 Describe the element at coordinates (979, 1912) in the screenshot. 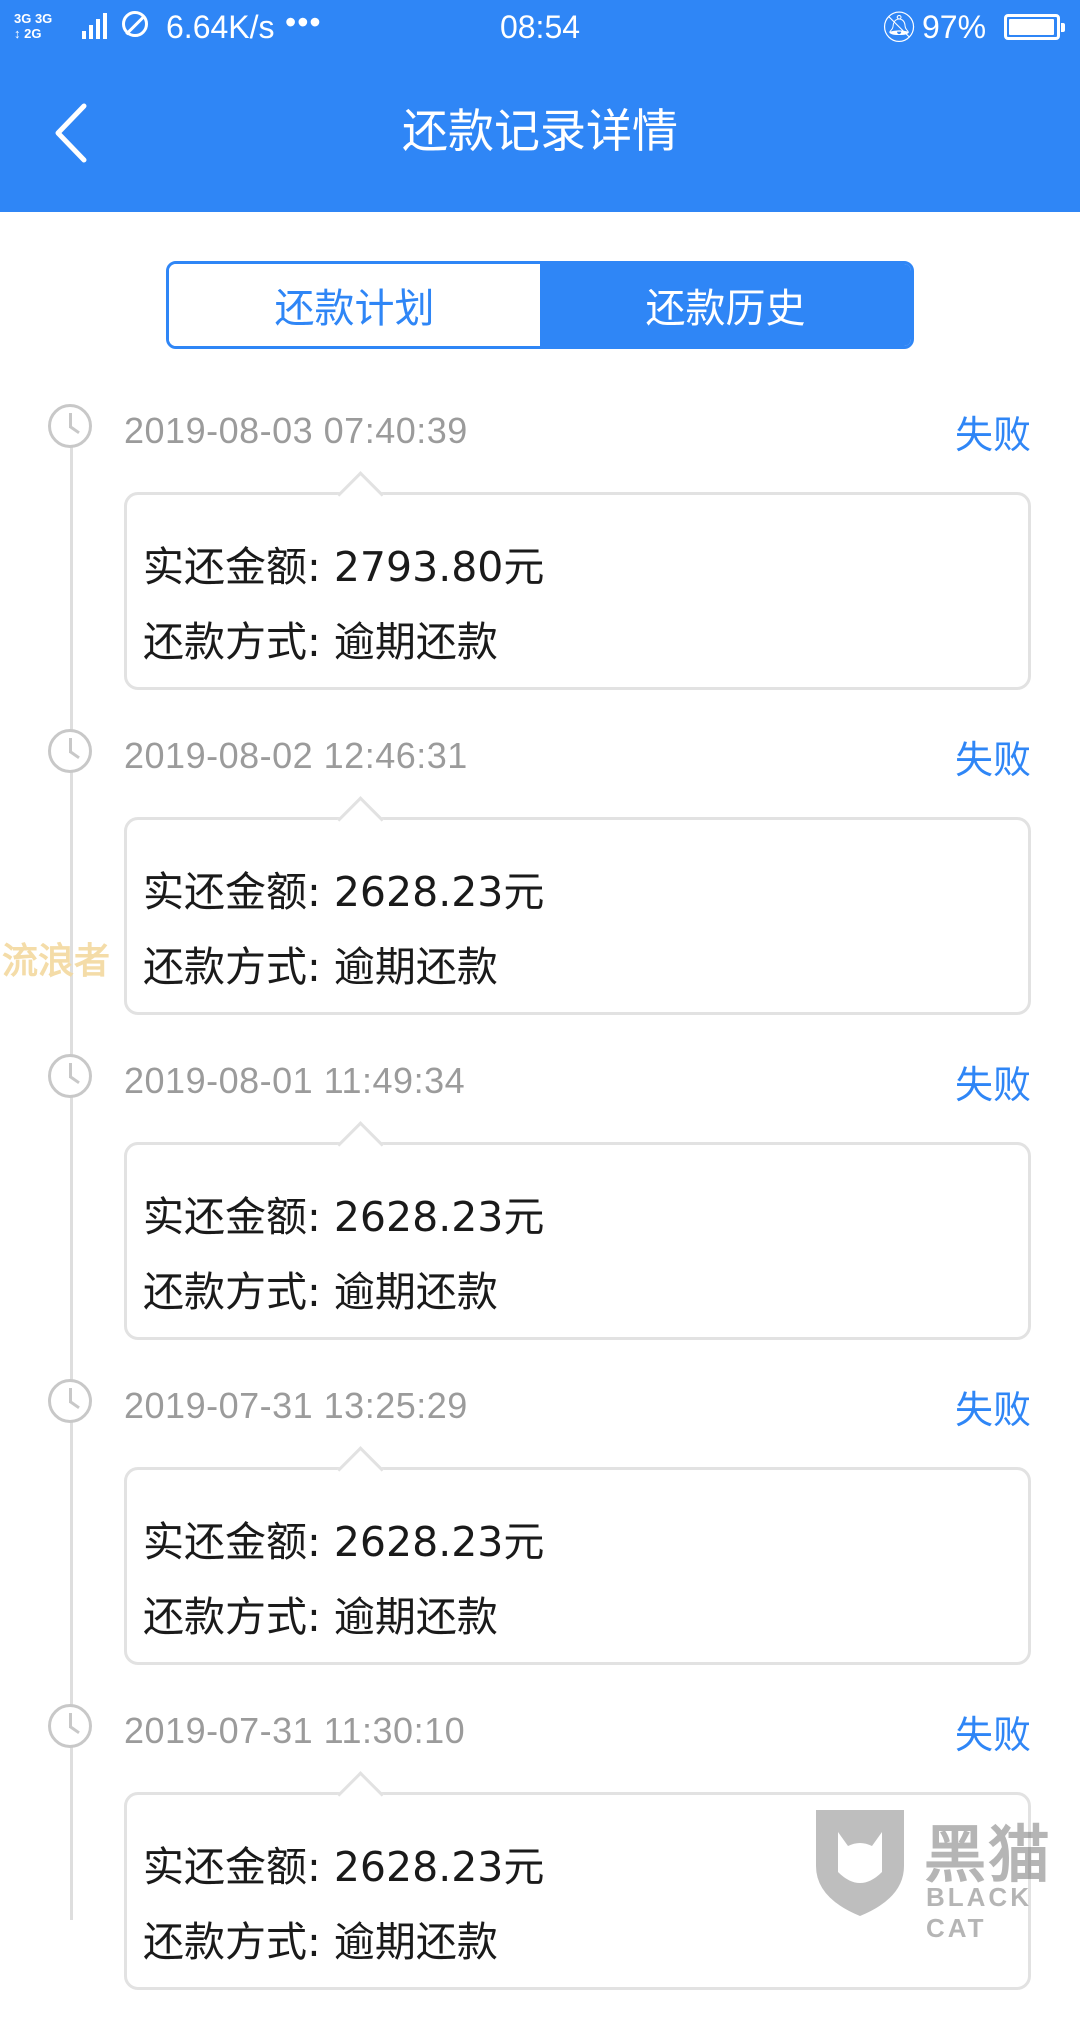

I see `logo-en-text: BLACK CAT` at that location.